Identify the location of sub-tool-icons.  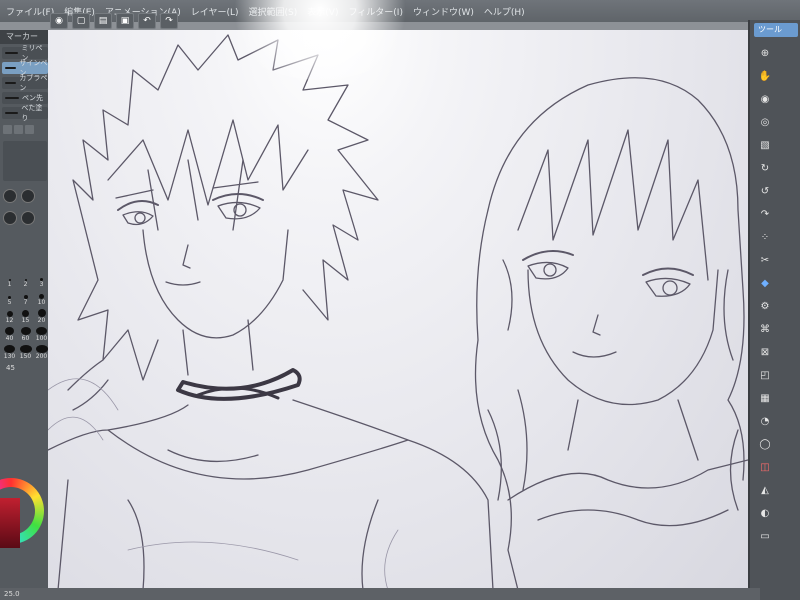
(25, 129).